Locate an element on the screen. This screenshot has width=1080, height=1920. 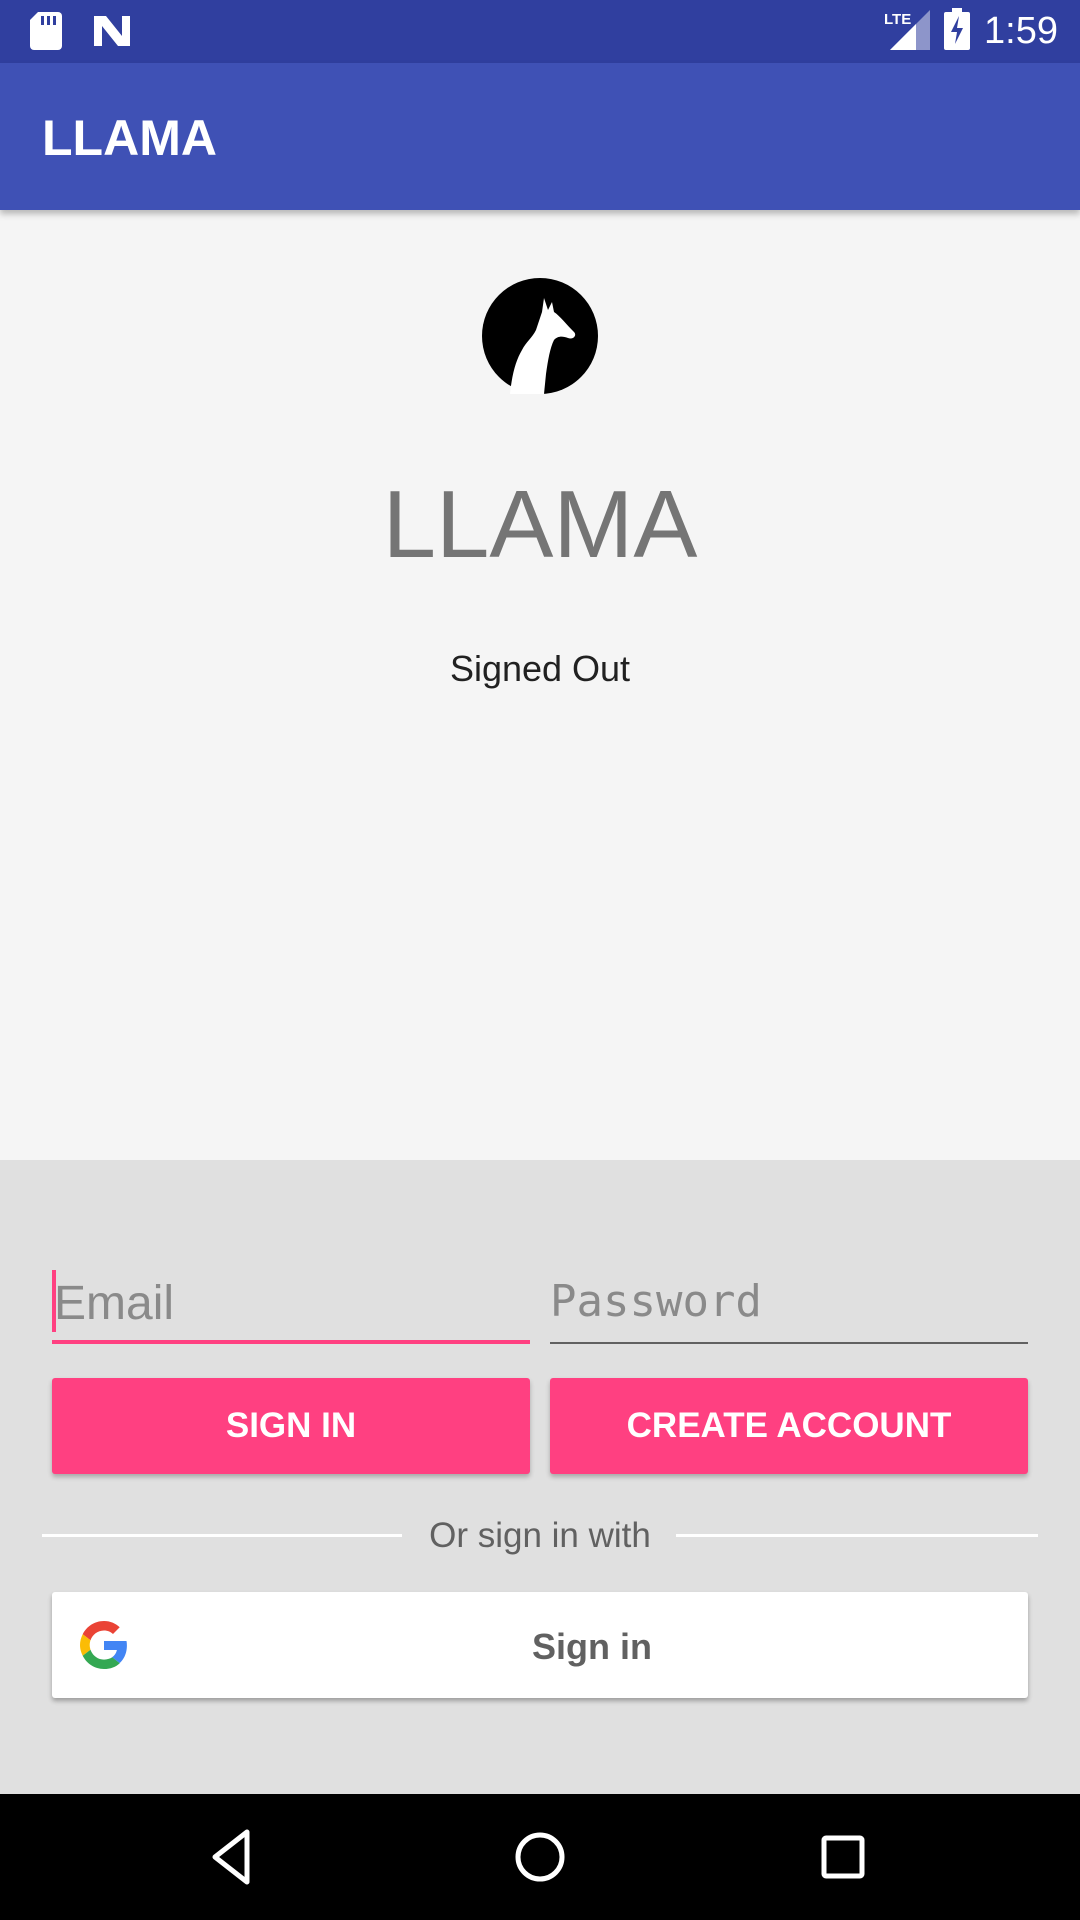
sign-in-button: SIGN IN is located at coordinates (291, 1426).